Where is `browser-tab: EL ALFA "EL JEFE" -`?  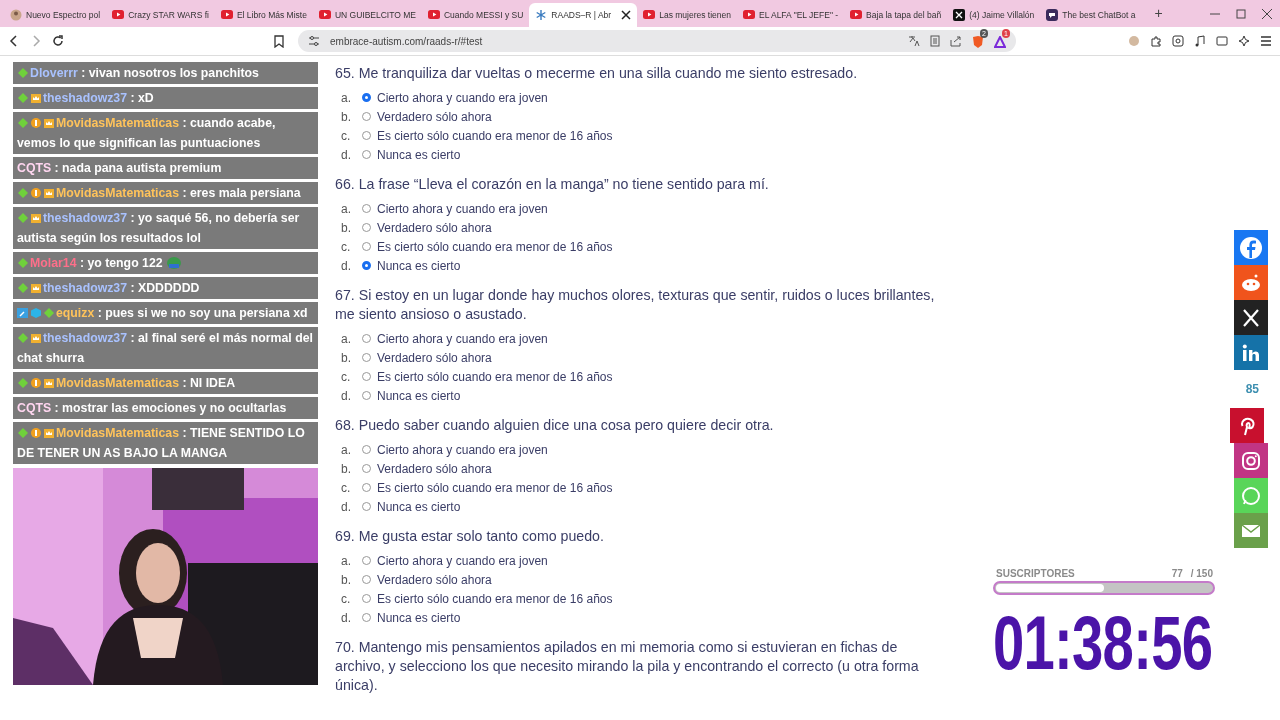 browser-tab: EL ALFA "EL JEFE" - is located at coordinates (791, 15).